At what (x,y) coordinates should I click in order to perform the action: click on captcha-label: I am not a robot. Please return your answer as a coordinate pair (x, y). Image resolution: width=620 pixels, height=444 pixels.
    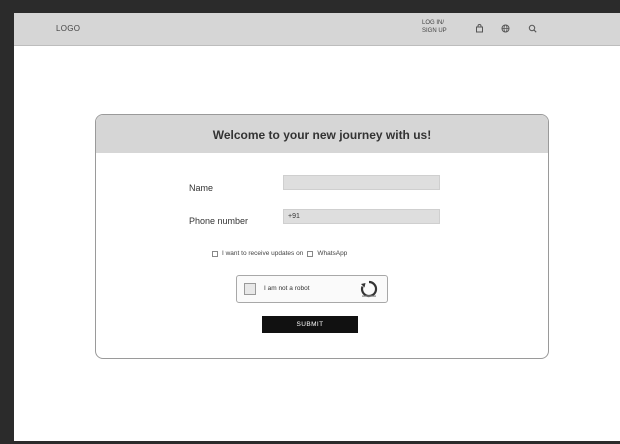
    Looking at the image, I should click on (287, 288).